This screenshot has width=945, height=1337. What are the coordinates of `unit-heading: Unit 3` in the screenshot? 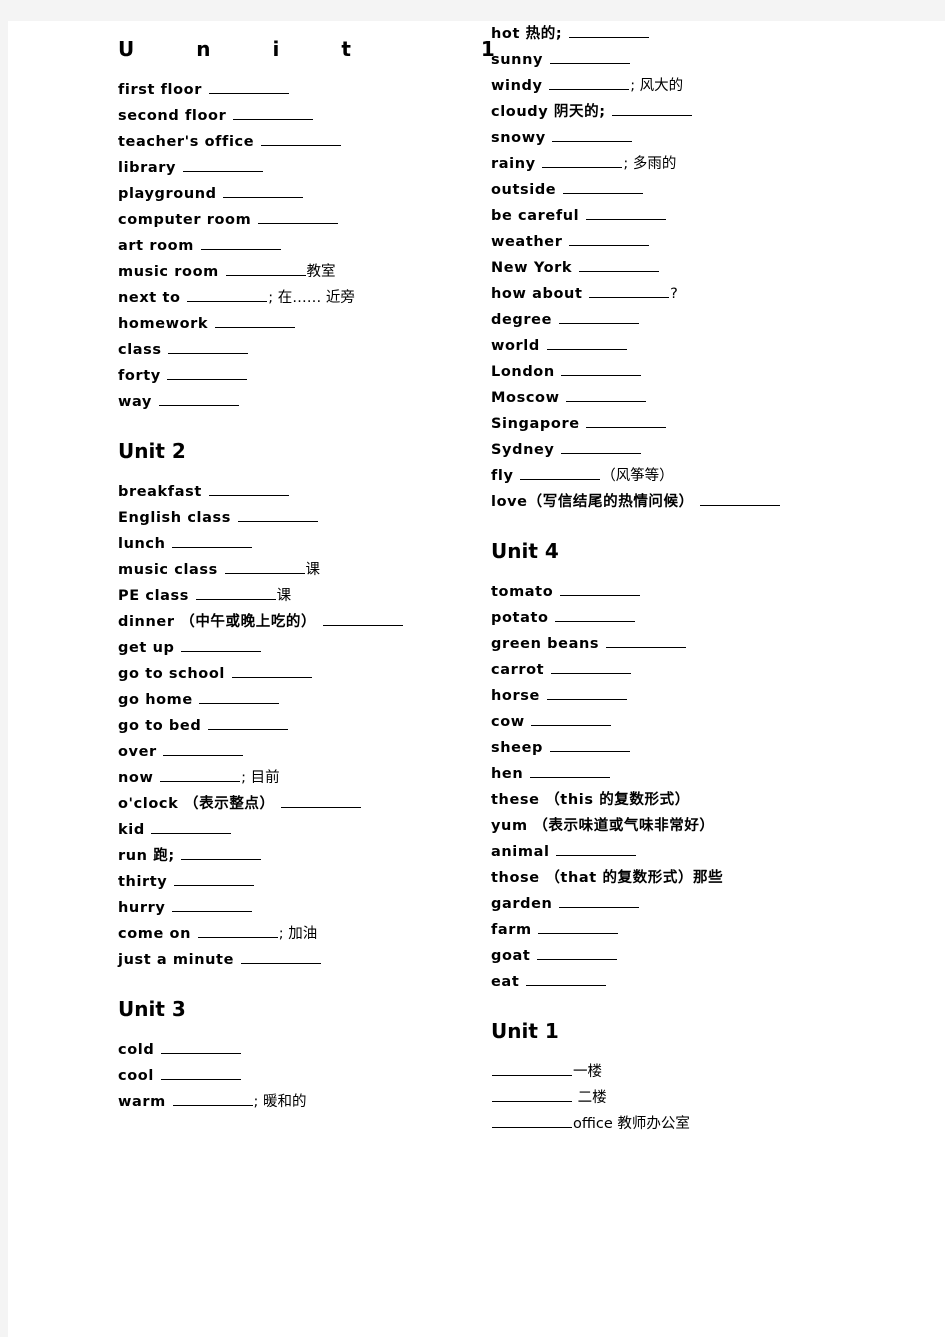 It's located at (152, 1009).